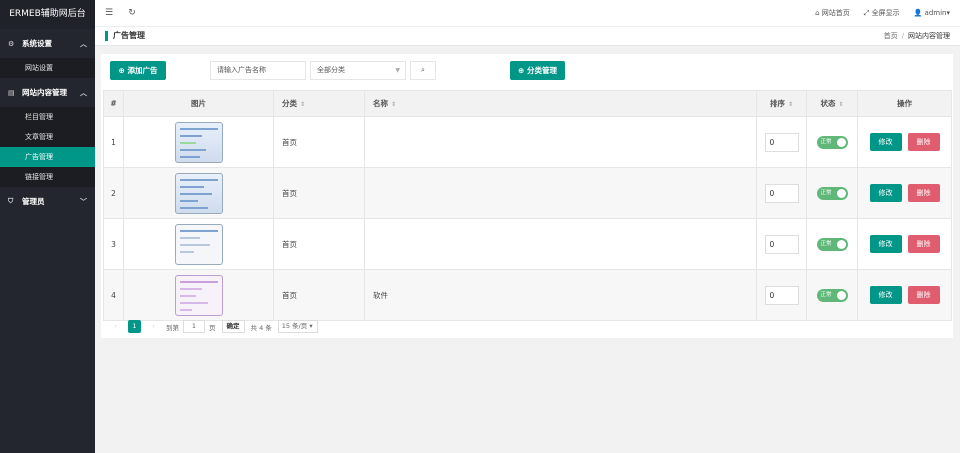 This screenshot has height=453, width=960. Describe the element at coordinates (11, 43) in the screenshot. I see `gear-icon: ⚙` at that location.